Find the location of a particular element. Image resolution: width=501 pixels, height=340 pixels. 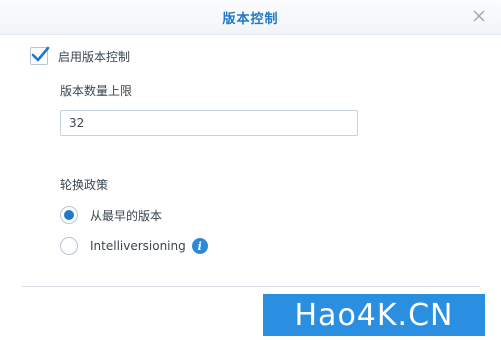

rotation-option-oldest: 从最早的版本 is located at coordinates (111, 215).